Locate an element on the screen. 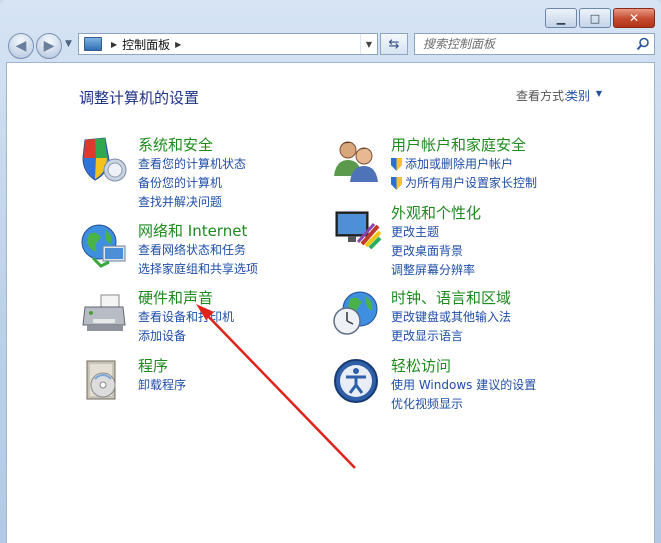 This screenshot has height=543, width=661. back-button: ◀ is located at coordinates (21, 46).